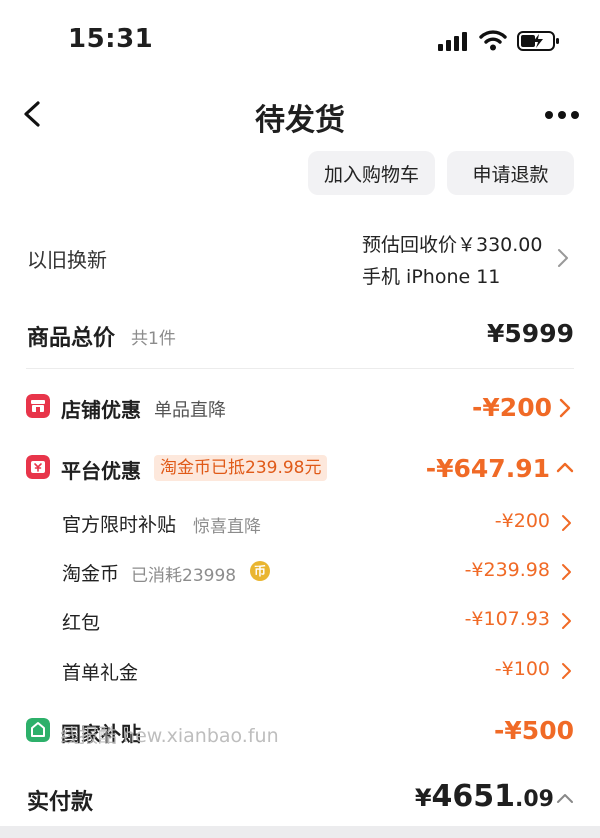  What do you see at coordinates (101, 471) in the screenshot?
I see `platform-discount-label: 平台优惠` at bounding box center [101, 471].